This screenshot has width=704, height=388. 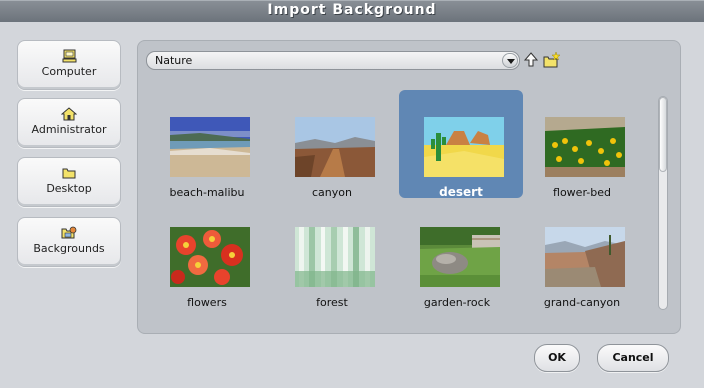 I want to click on sidebar-item-computer: Computer, so click(x=69, y=65).